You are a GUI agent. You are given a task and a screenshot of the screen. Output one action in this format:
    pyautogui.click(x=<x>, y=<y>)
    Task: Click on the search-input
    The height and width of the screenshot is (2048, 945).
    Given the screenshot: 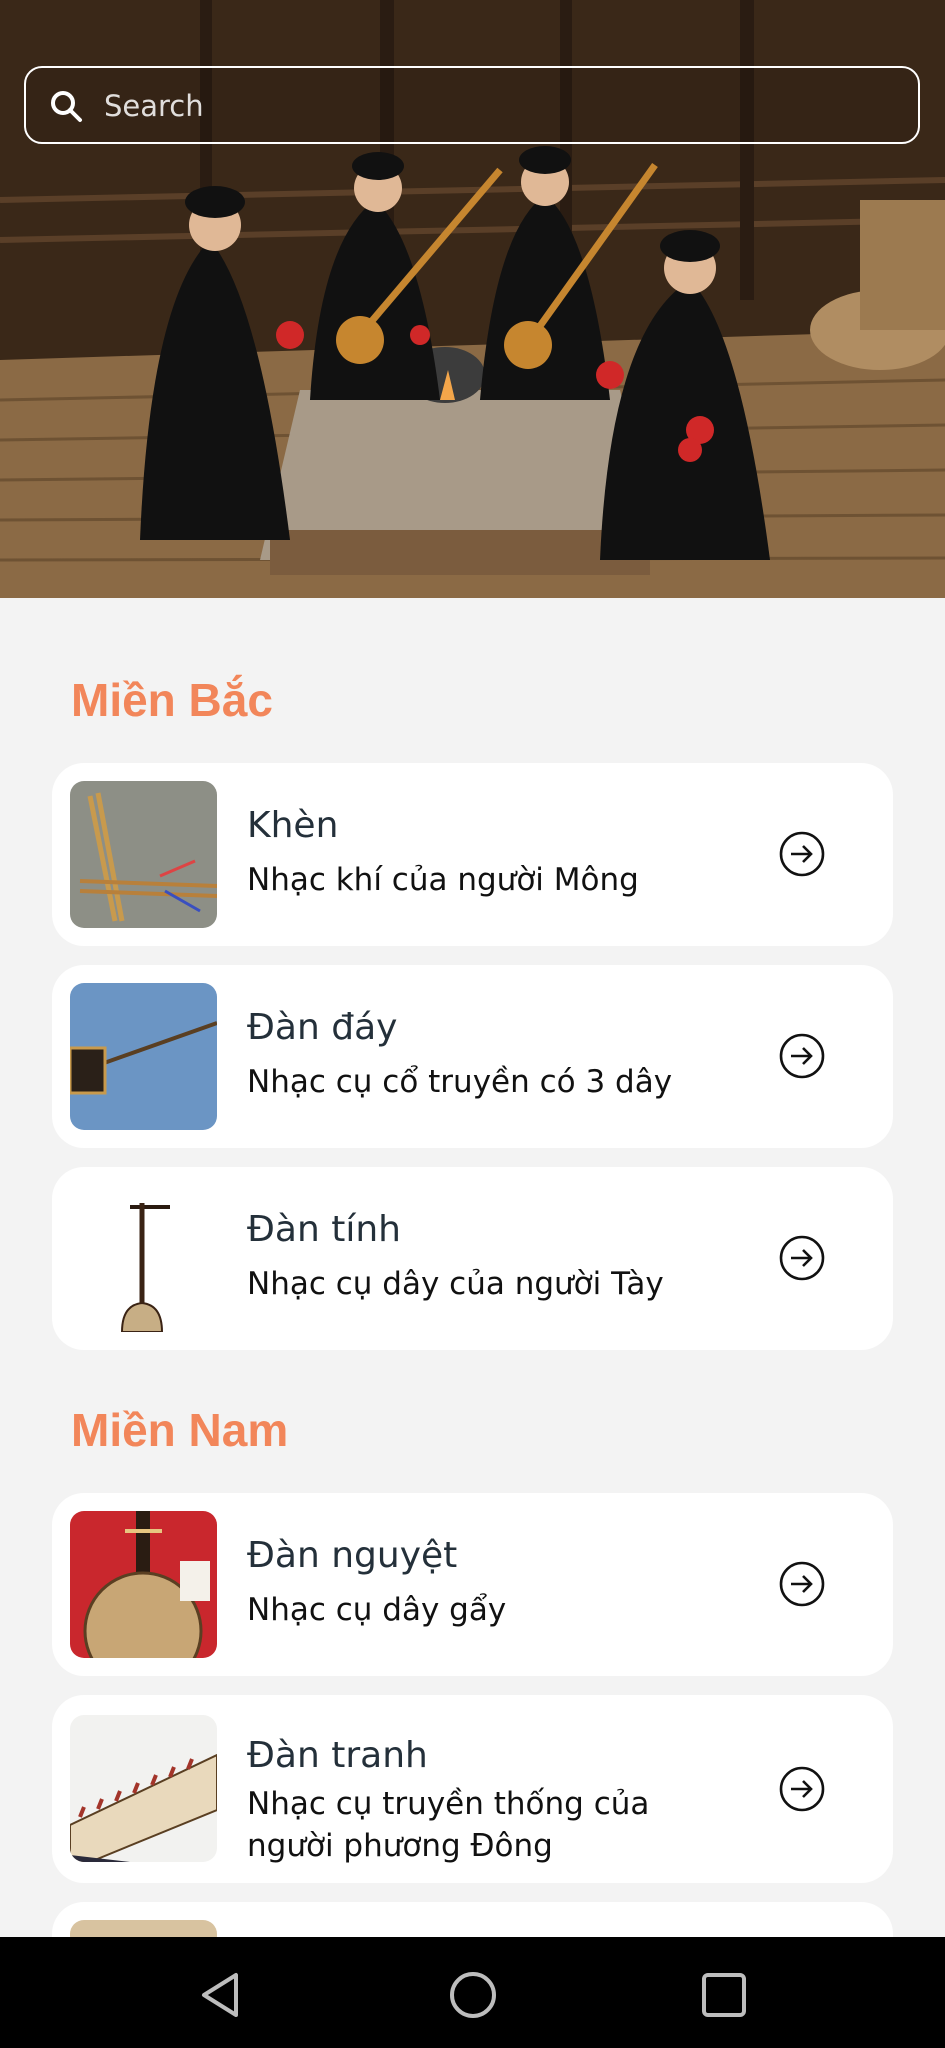 What is the action you would take?
    pyautogui.click(x=494, y=106)
    